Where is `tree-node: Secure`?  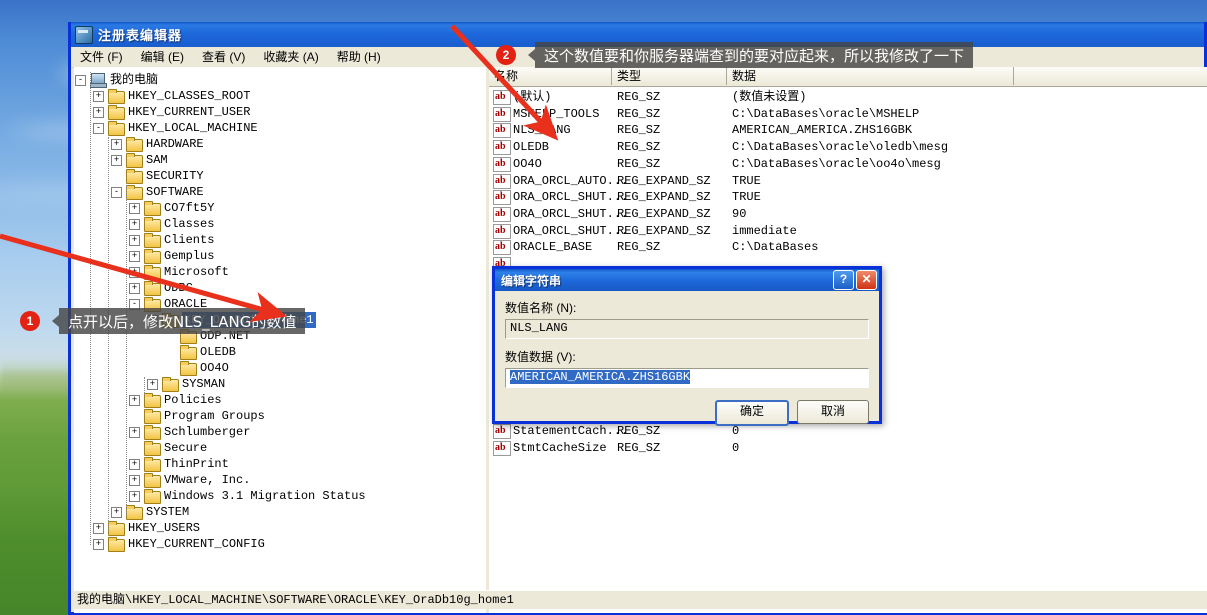 tree-node: Secure is located at coordinates (280, 448).